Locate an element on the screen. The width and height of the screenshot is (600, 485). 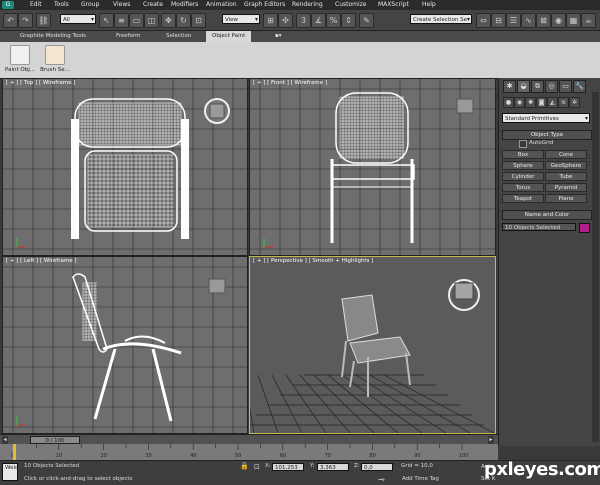
tab-selection: Selection is located at coordinates (178, 36).